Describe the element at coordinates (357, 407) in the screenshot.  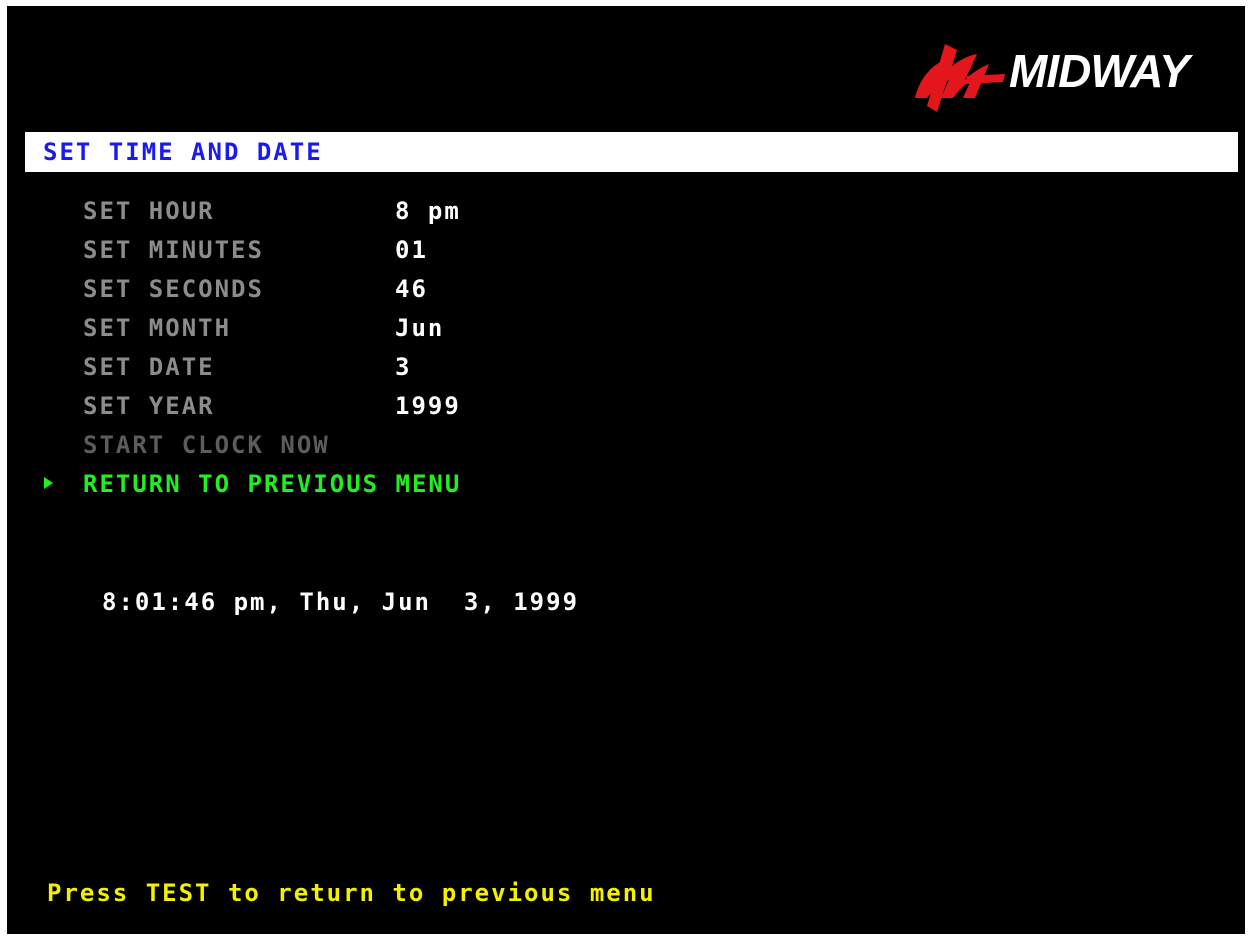
I see `menu-item-set-year: SET YEAR 1999` at that location.